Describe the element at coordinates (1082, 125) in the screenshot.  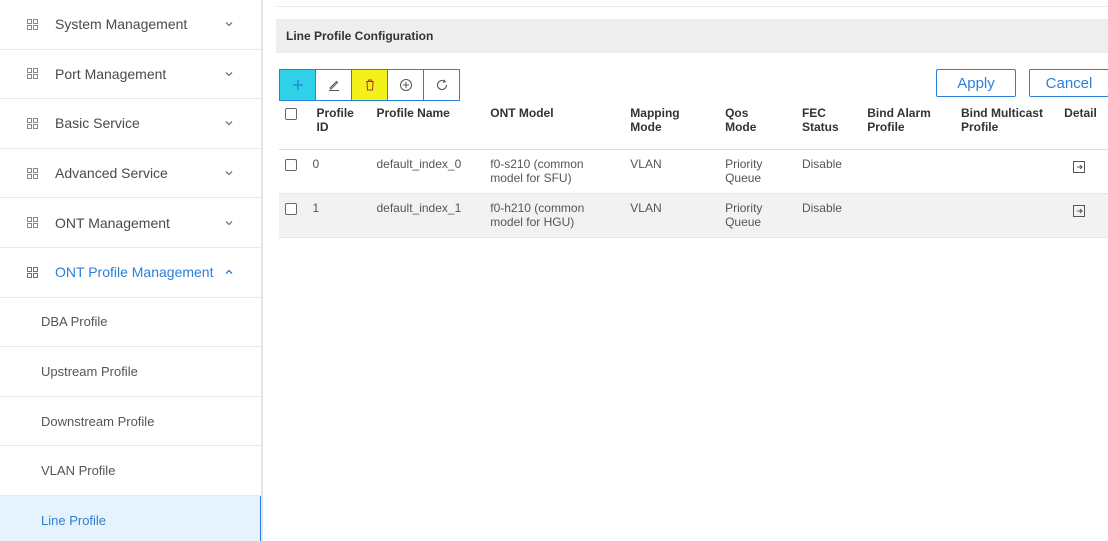
I see `header-detail: Detail` at that location.